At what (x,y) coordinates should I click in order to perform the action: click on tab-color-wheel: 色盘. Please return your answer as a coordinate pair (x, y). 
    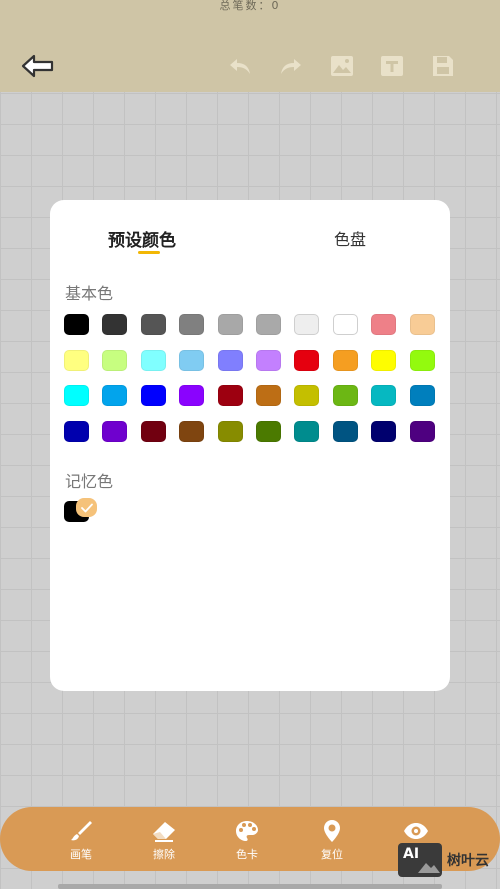
    Looking at the image, I should click on (350, 238).